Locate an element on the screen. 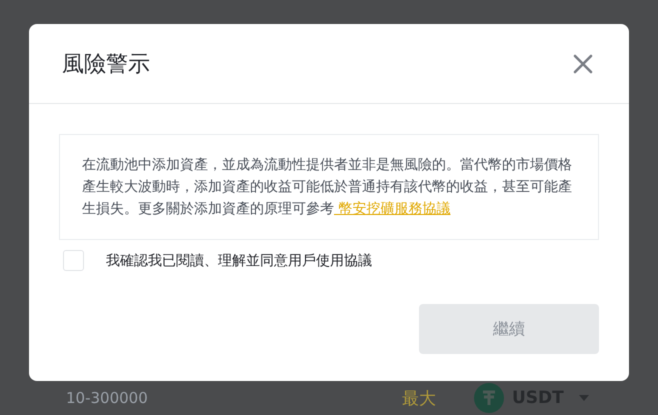 The width and height of the screenshot is (658, 415). amount-input: 10-300000 is located at coordinates (231, 398).